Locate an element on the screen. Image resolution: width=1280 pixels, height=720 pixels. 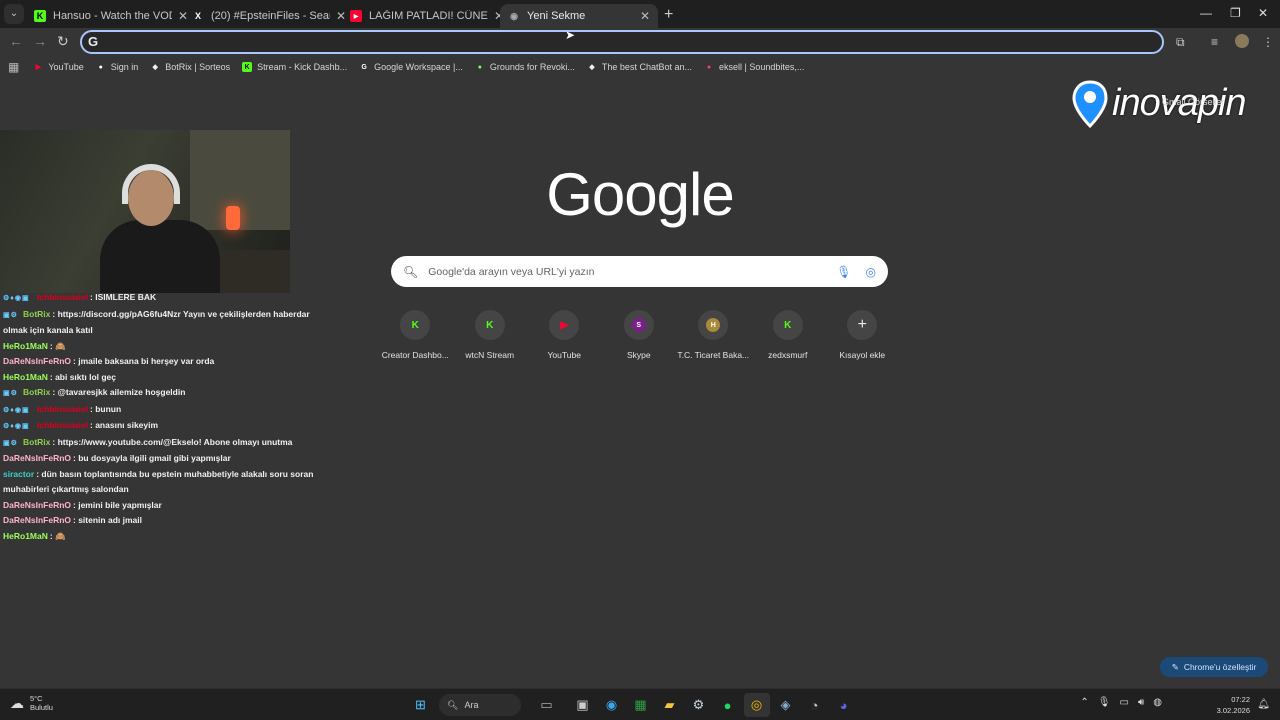
ministry-letter: H is located at coordinates (713, 325).